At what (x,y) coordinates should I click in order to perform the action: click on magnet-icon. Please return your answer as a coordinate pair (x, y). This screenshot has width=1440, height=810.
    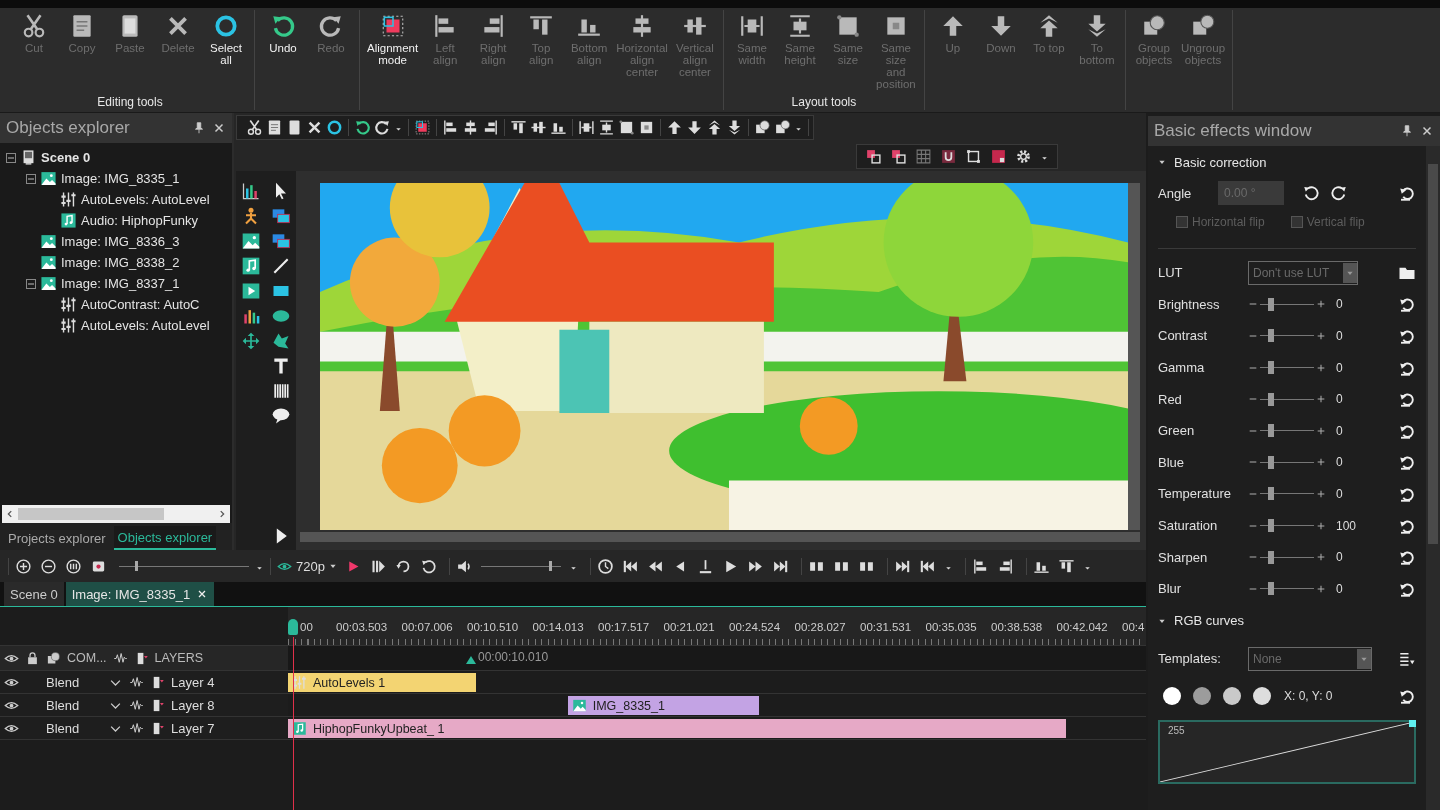
    Looking at the image, I should click on (948, 156).